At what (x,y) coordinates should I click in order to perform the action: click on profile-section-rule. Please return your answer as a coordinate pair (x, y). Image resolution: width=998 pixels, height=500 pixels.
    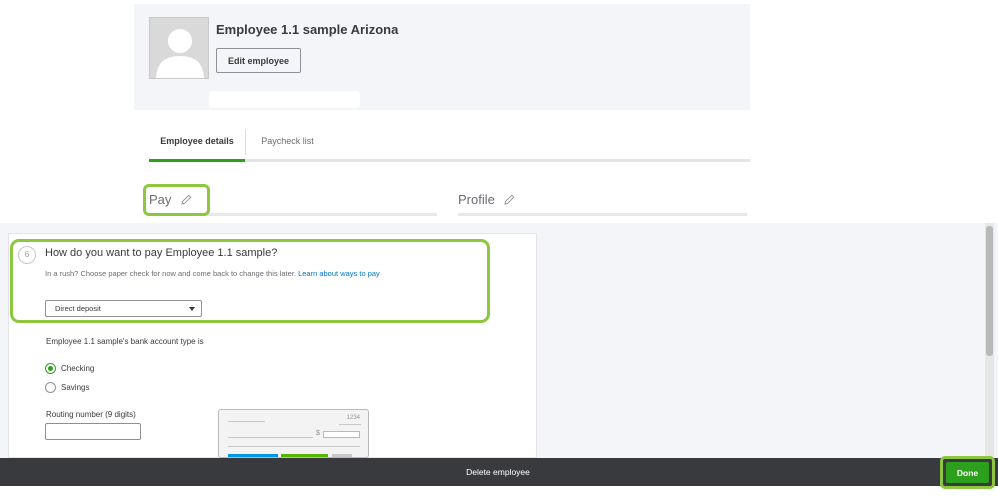
    Looking at the image, I should click on (602, 214).